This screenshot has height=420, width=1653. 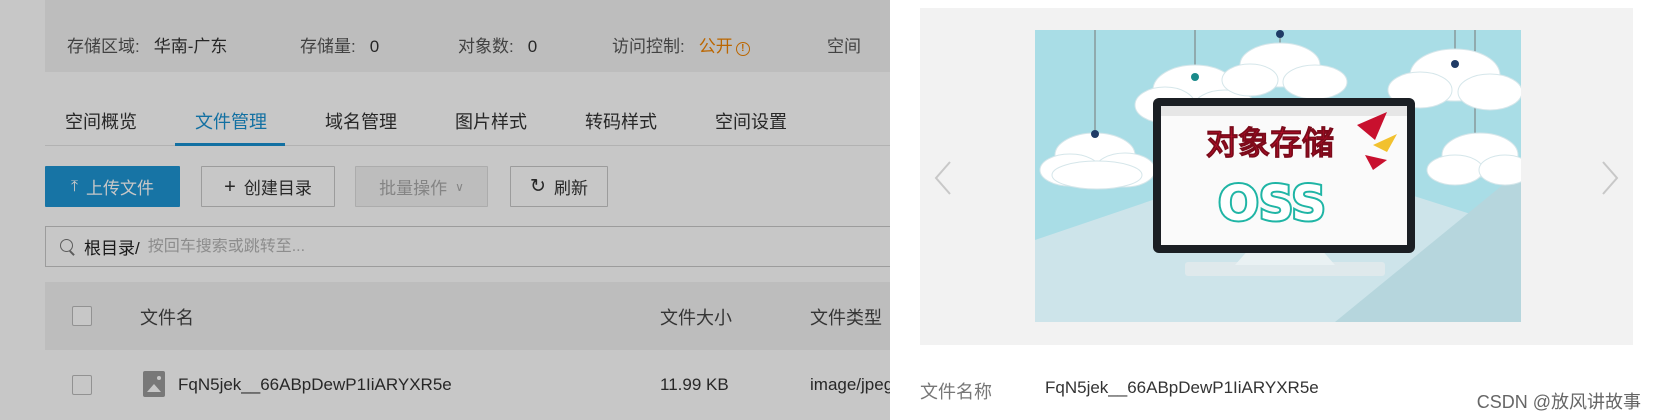 I want to click on truncated-label: 空间, so click(x=844, y=46).